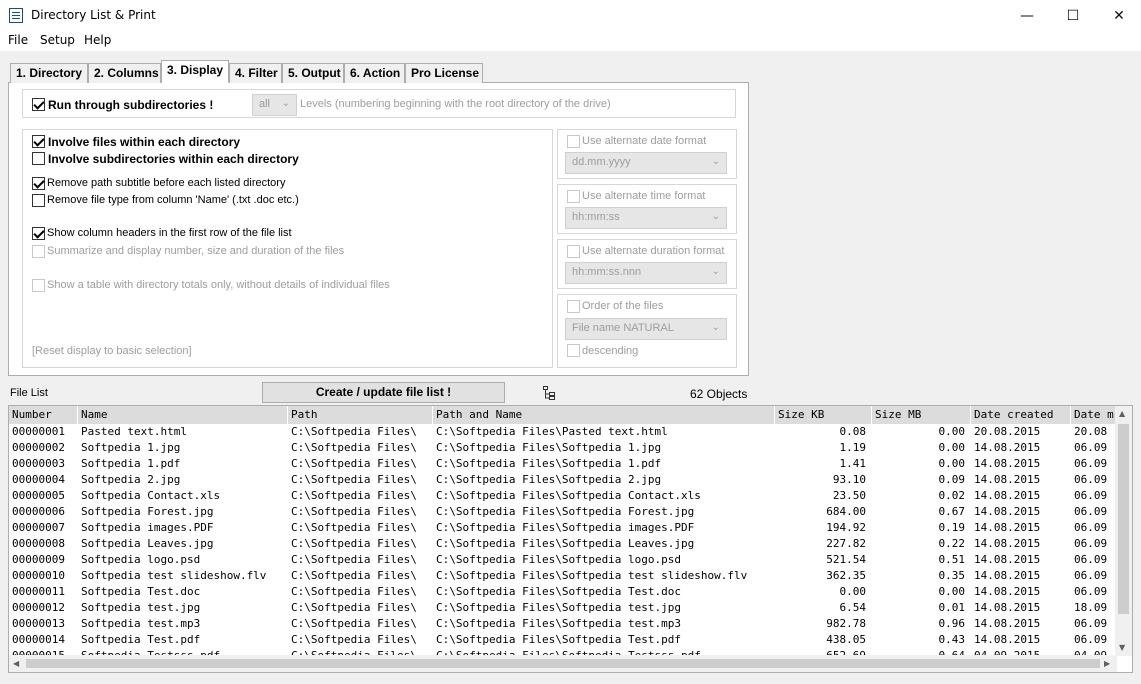 This screenshot has width=1141, height=684. Describe the element at coordinates (1094, 415) in the screenshot. I see `column-header: Date m` at that location.